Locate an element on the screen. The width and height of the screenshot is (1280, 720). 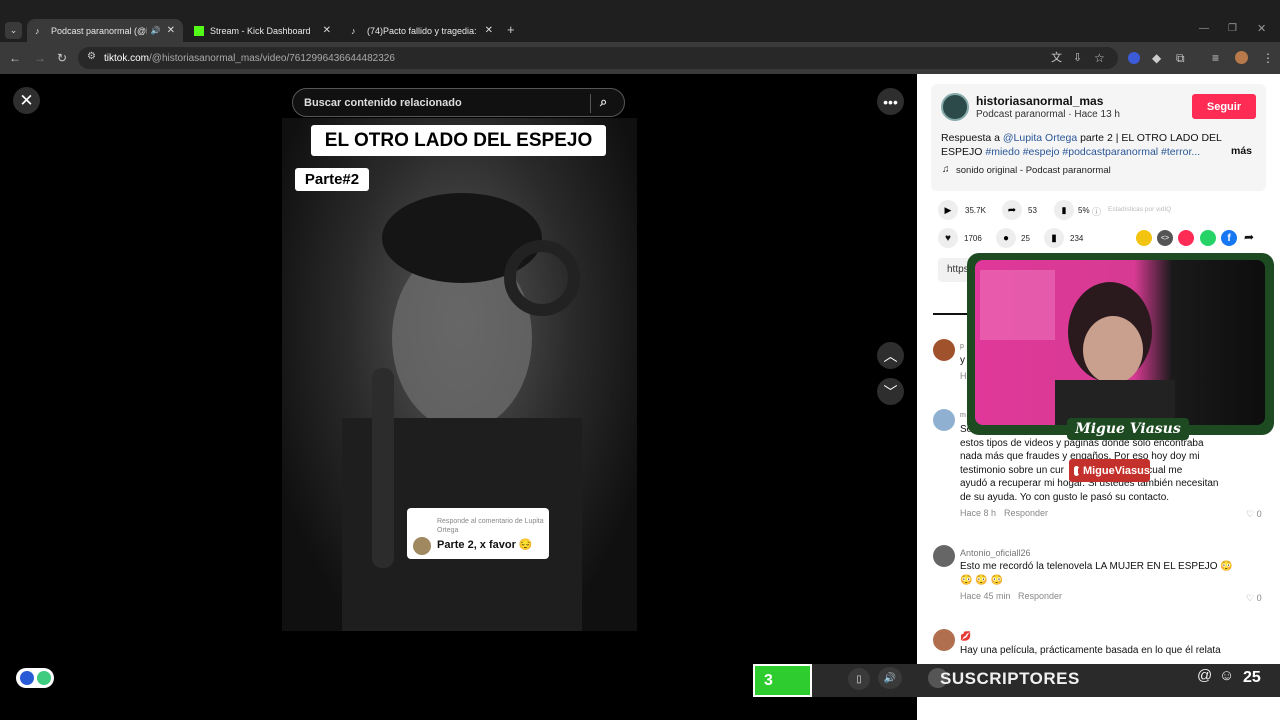
subscribers-count: 25 is located at coordinates (1252, 677).